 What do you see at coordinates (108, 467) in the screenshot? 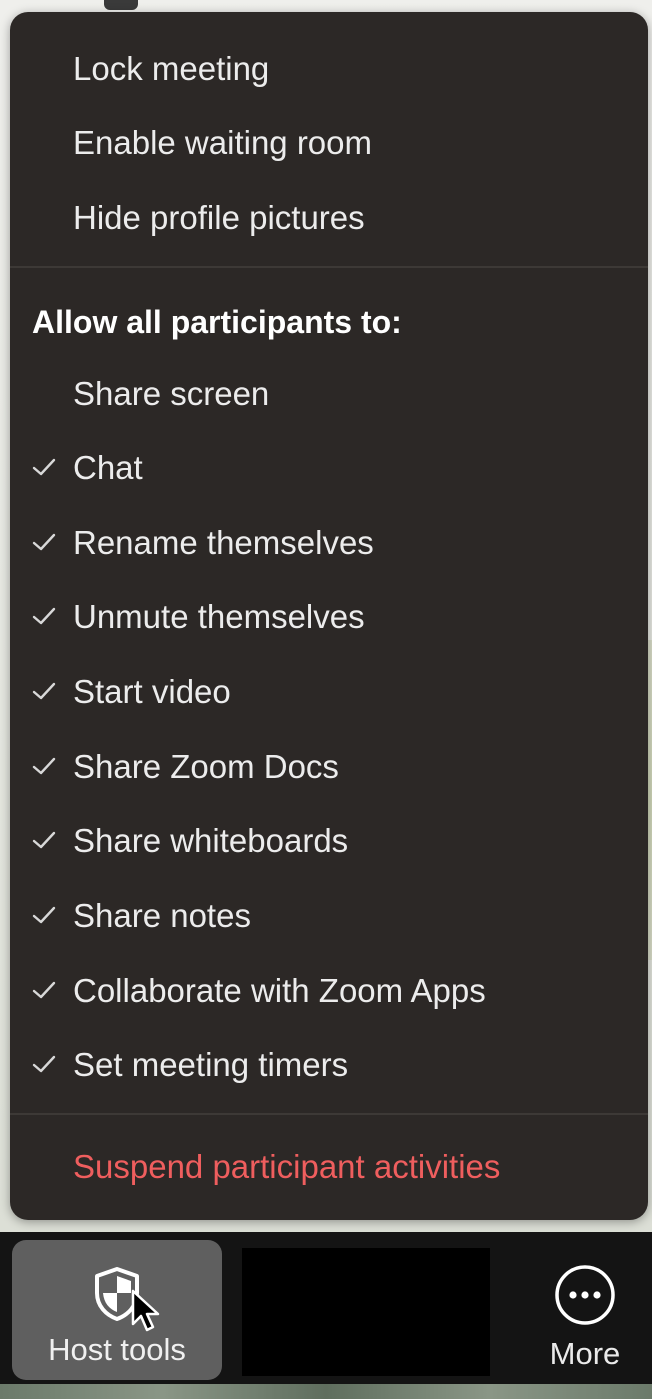
I see `permission-label: Chat` at bounding box center [108, 467].